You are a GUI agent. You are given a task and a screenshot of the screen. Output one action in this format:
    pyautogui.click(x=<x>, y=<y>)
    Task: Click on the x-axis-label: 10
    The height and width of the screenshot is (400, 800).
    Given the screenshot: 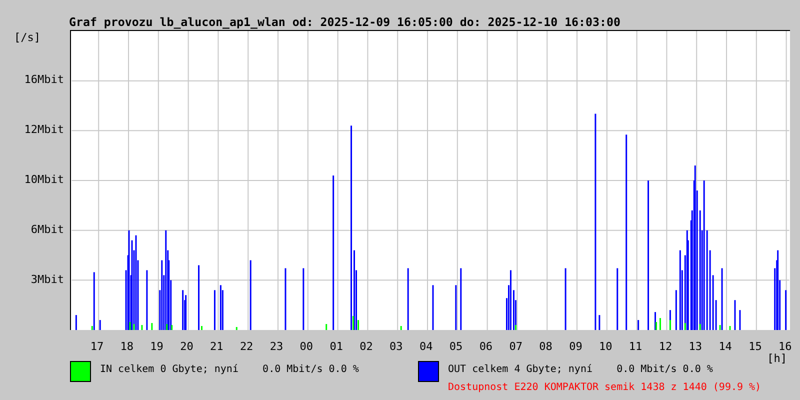 What is the action you would take?
    pyautogui.click(x=606, y=347)
    